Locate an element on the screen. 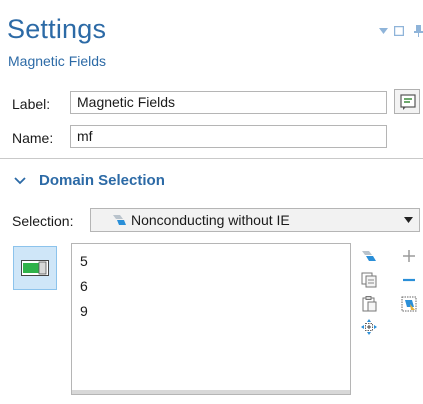  pin-icon is located at coordinates (418, 31).